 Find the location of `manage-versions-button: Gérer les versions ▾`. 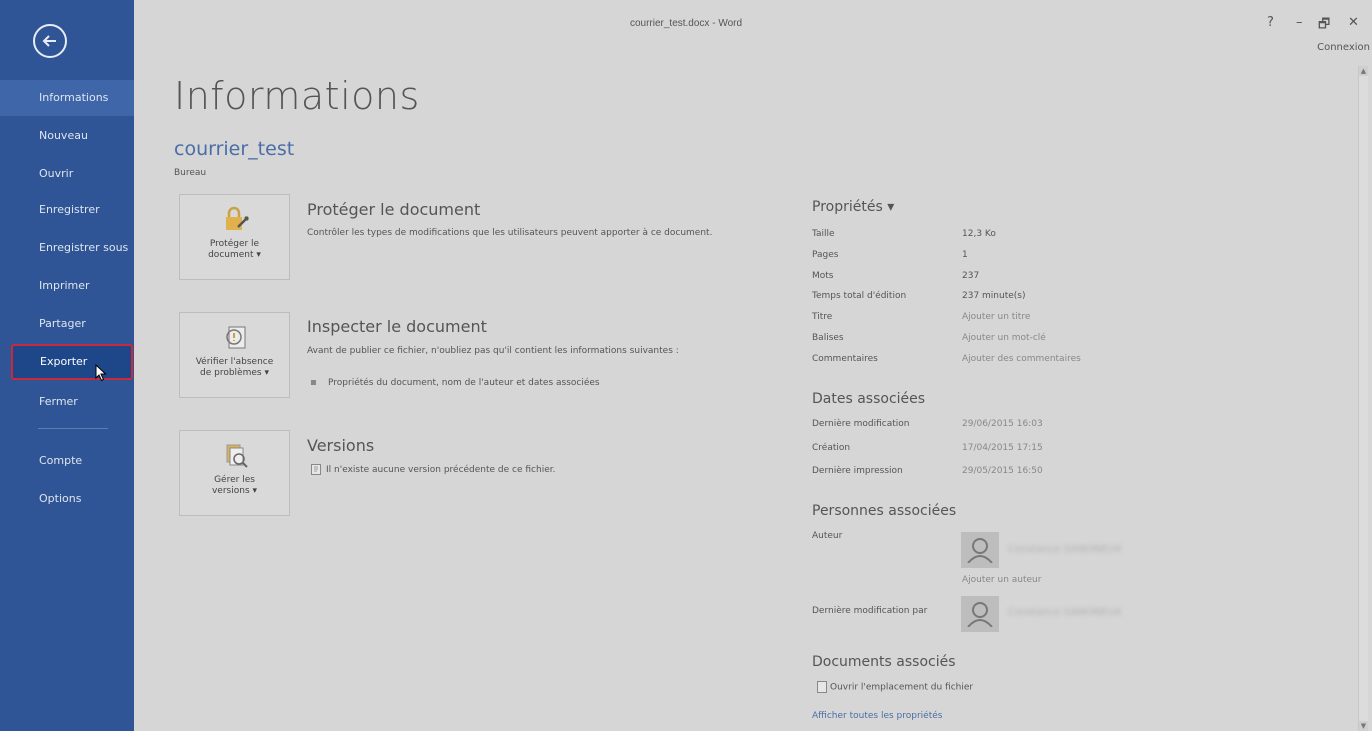

manage-versions-button: Gérer les versions ▾ is located at coordinates (234, 473).